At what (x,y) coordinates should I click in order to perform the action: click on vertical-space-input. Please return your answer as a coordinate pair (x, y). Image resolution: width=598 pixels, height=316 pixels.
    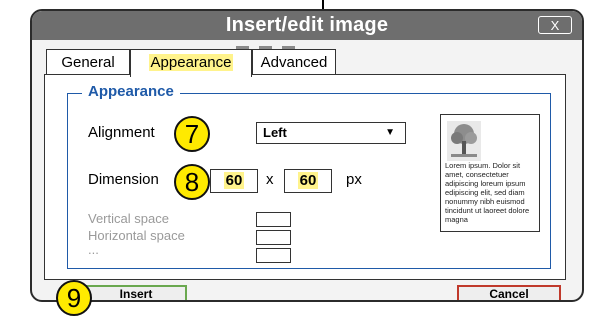
    Looking at the image, I should click on (273, 219).